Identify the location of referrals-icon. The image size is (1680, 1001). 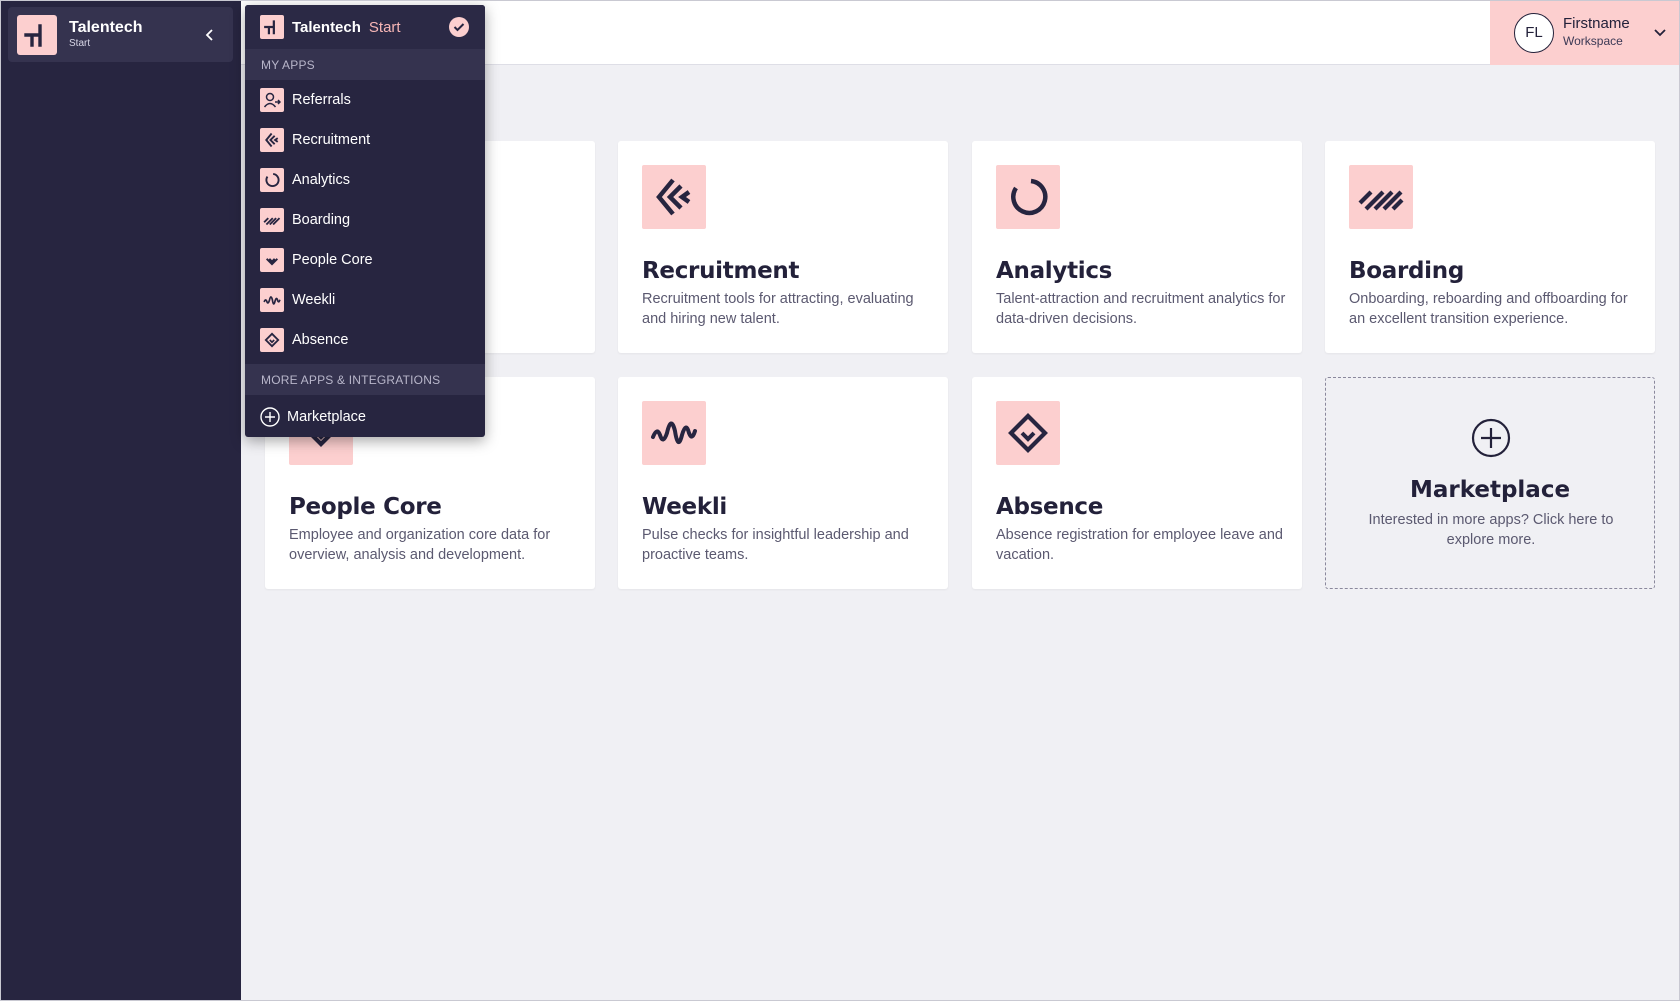
(272, 100).